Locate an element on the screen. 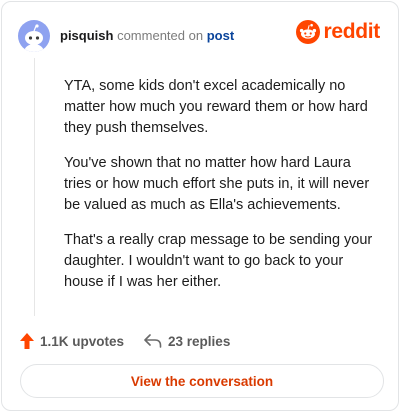 This screenshot has height=412, width=400. reddit-logo-icon is located at coordinates (308, 32).